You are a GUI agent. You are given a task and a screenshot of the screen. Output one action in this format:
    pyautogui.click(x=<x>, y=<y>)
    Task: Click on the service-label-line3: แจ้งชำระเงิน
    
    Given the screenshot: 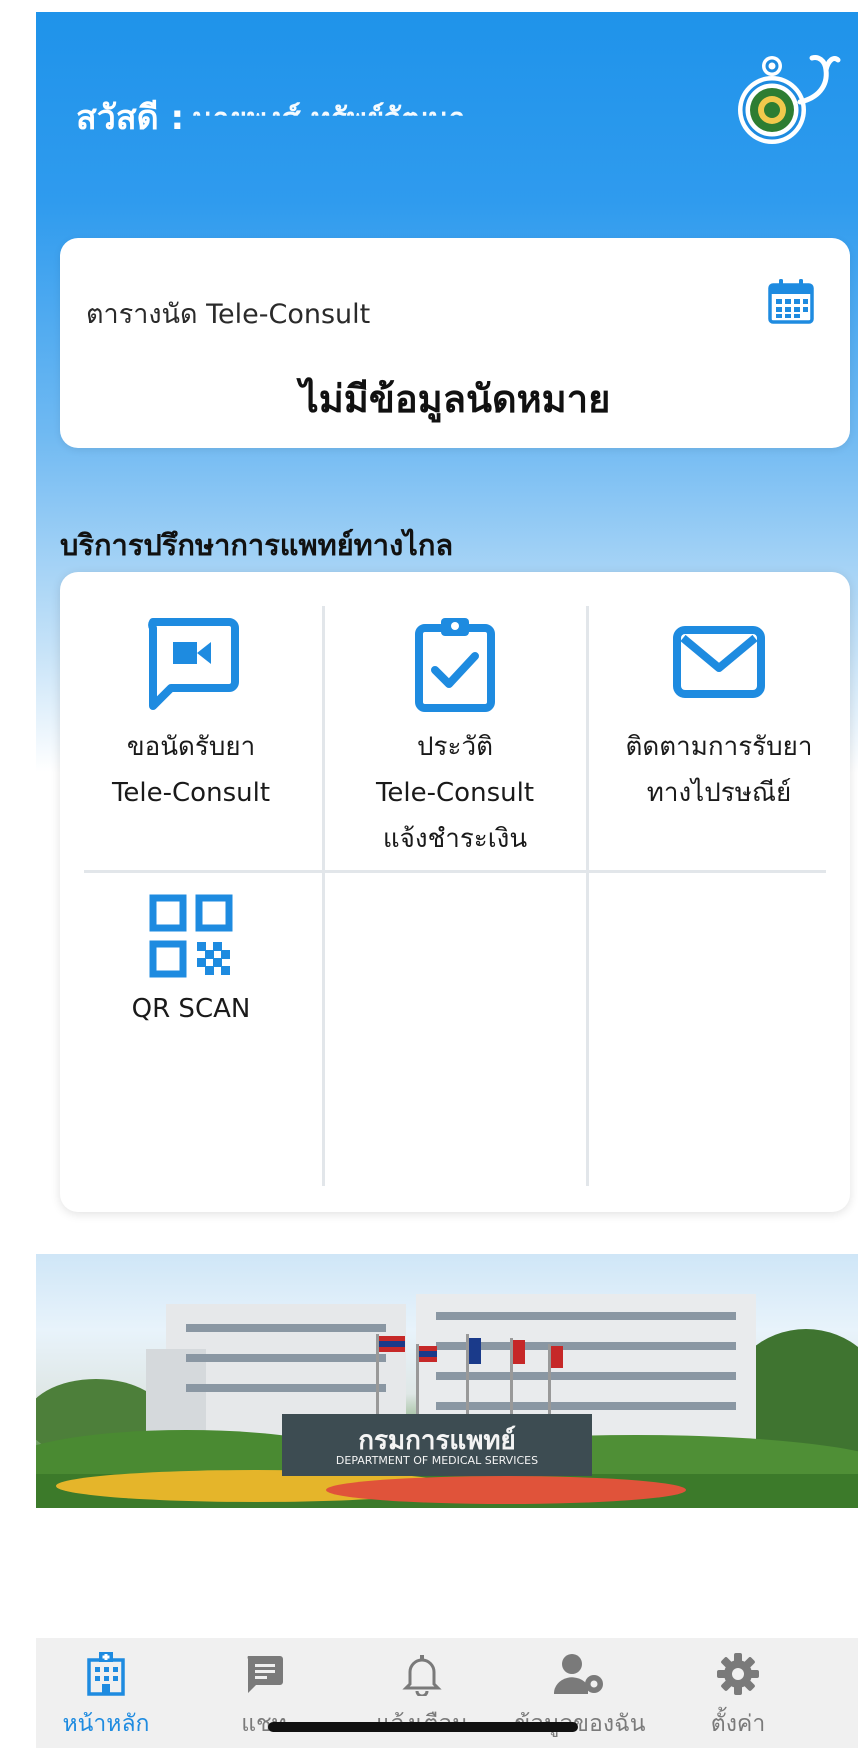 What is the action you would take?
    pyautogui.click(x=455, y=839)
    